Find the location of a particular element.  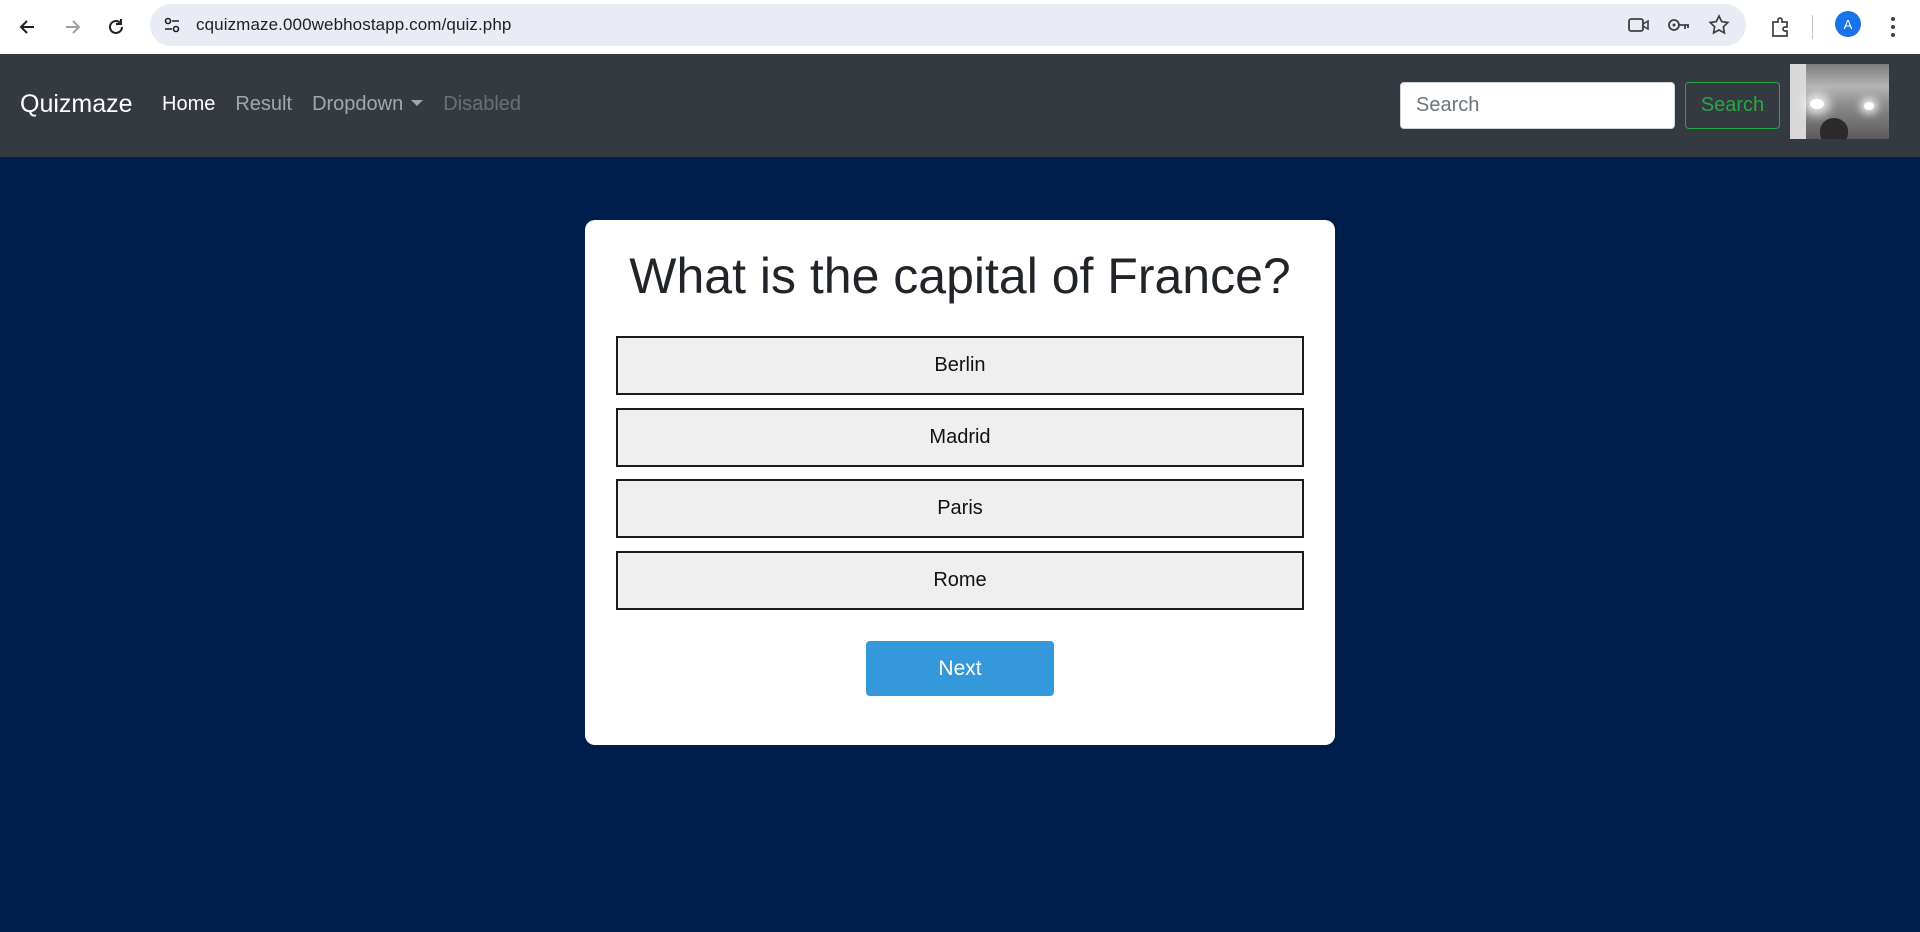

url-text: cquizmaze.000webhostapp.com/quiz.php is located at coordinates (353, 25).